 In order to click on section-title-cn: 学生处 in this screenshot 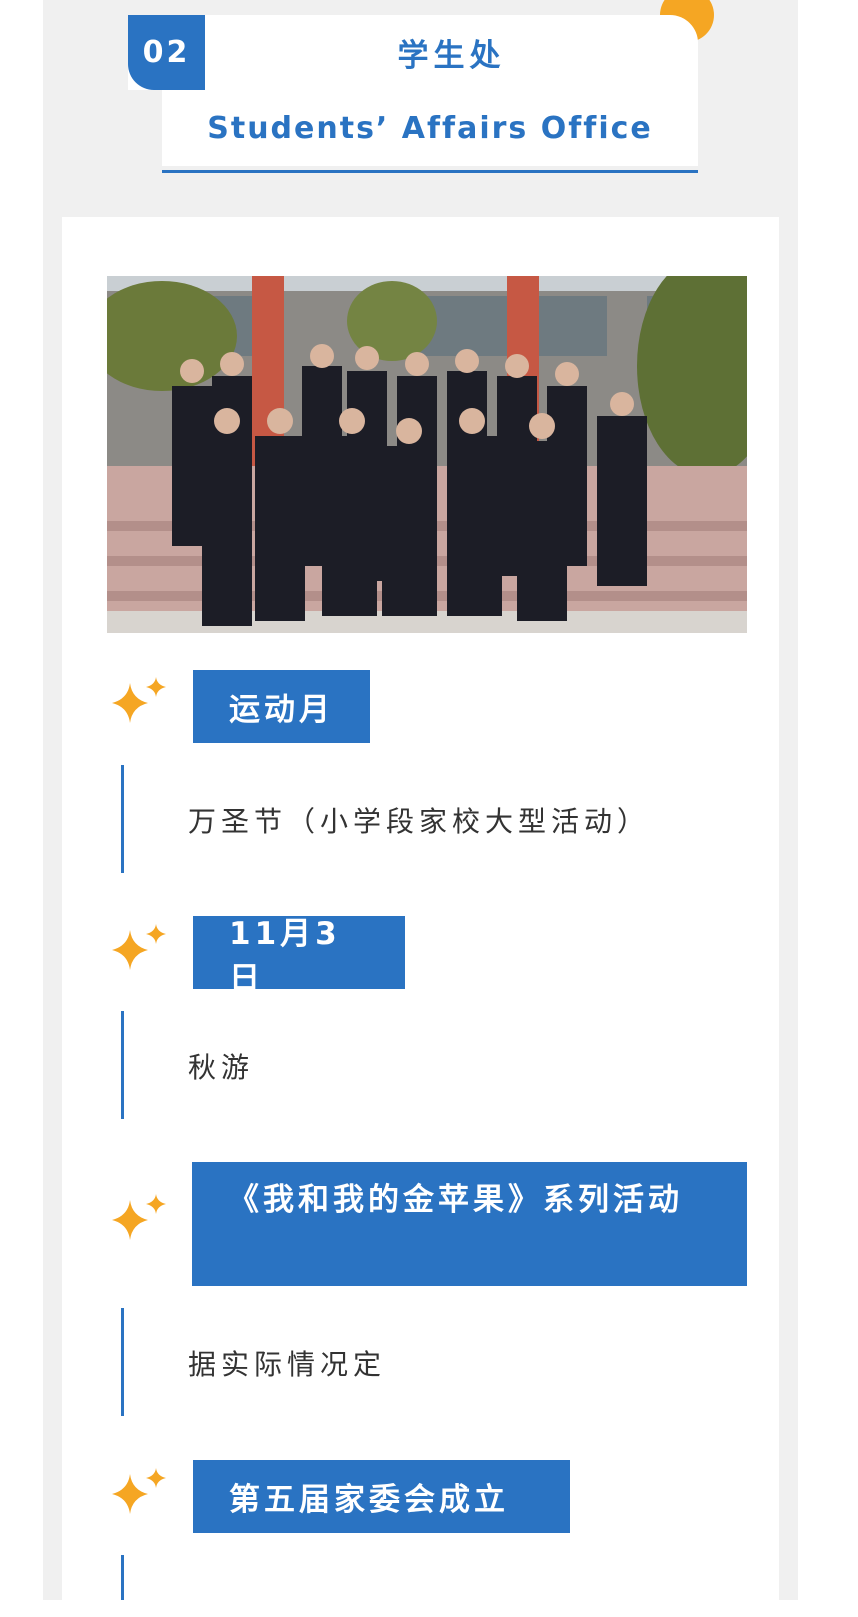, I will do `click(451, 56)`.